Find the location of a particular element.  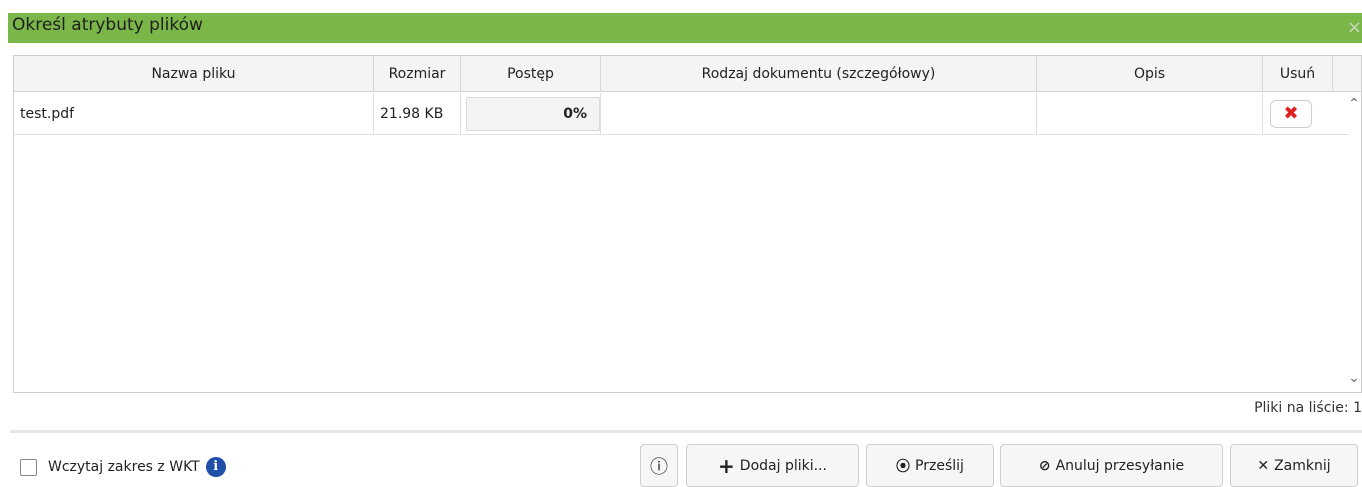

column-header-doc-type: Rodzaj dokumentu (szczegółowy) is located at coordinates (819, 74).